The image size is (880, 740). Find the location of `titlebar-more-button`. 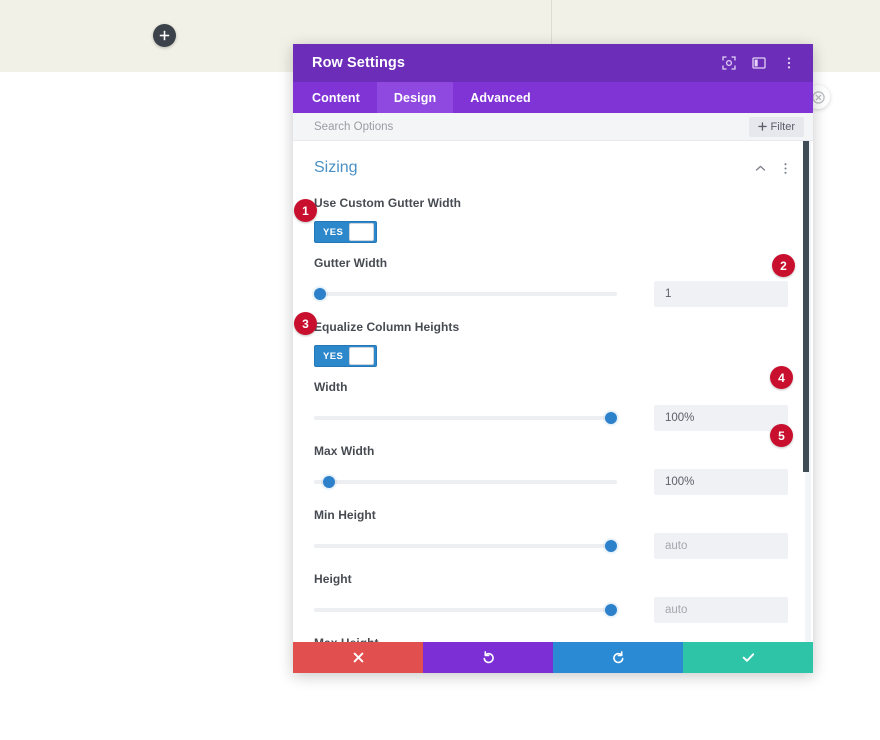

titlebar-more-button is located at coordinates (789, 63).